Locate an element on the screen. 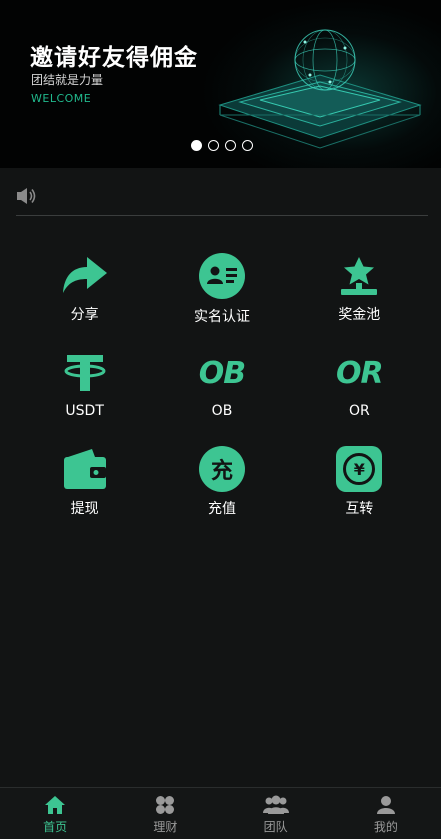 This screenshot has width=441, height=839. banner-title: 邀请好友得佣金 is located at coordinates (114, 58).